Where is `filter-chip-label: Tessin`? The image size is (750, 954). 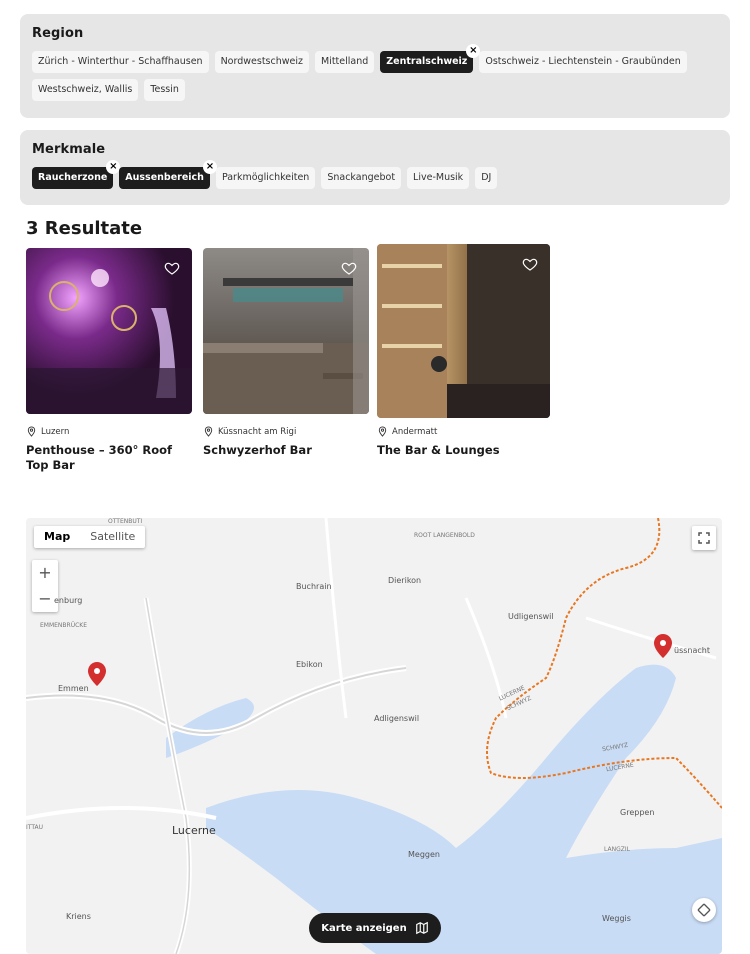
filter-chip-label: Tessin is located at coordinates (164, 89).